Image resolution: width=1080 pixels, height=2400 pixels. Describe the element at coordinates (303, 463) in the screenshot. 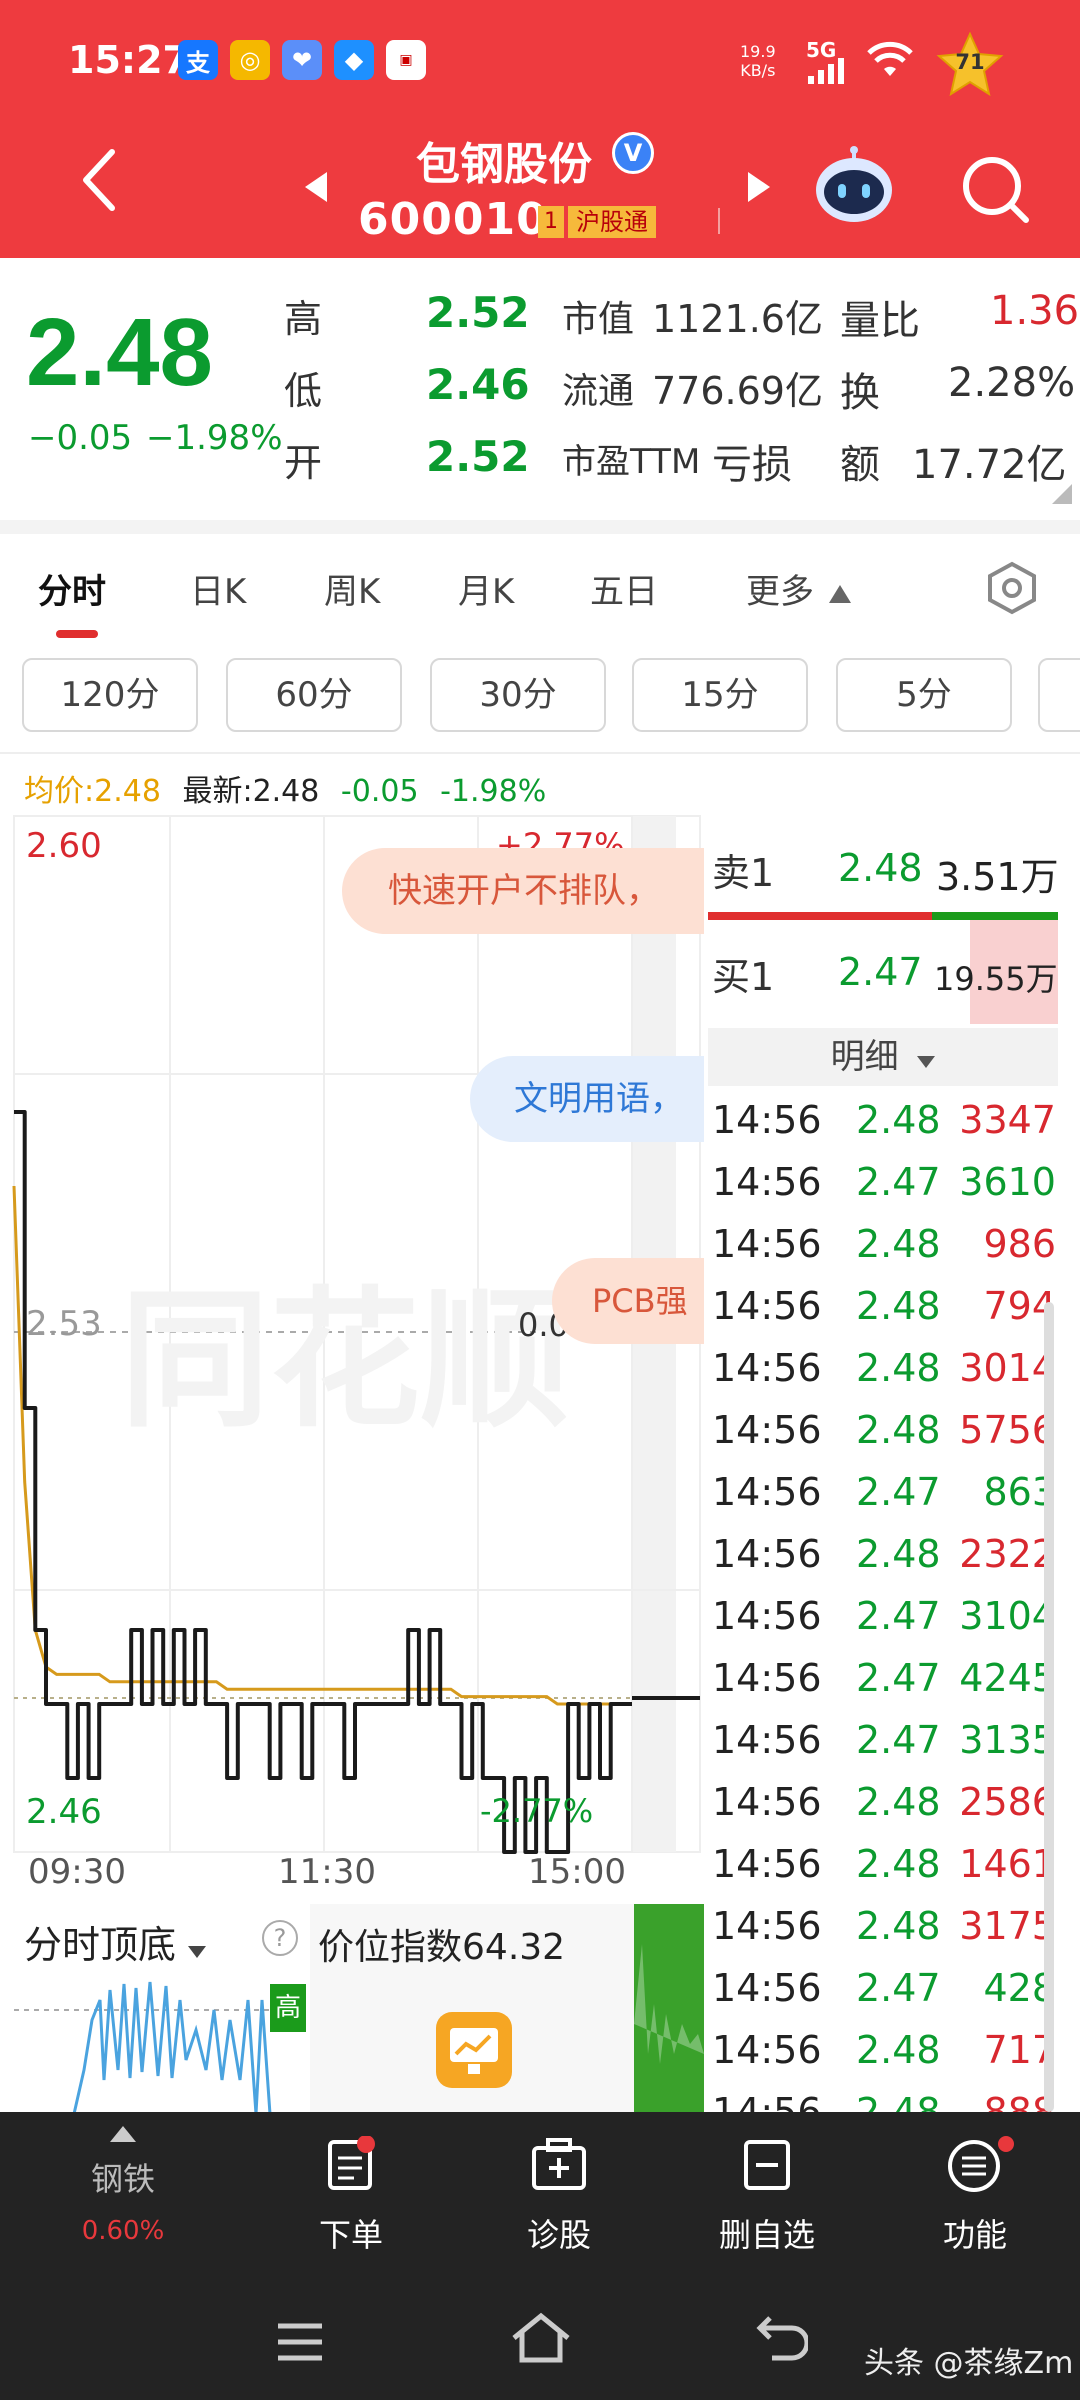

I see `open-label: 开` at that location.